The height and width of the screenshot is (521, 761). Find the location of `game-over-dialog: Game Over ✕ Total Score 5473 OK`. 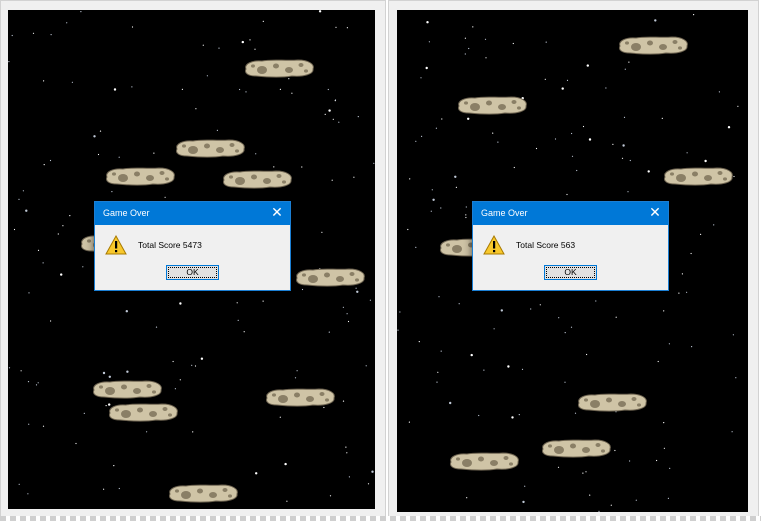

game-over-dialog: Game Over ✕ Total Score 5473 OK is located at coordinates (192, 246).